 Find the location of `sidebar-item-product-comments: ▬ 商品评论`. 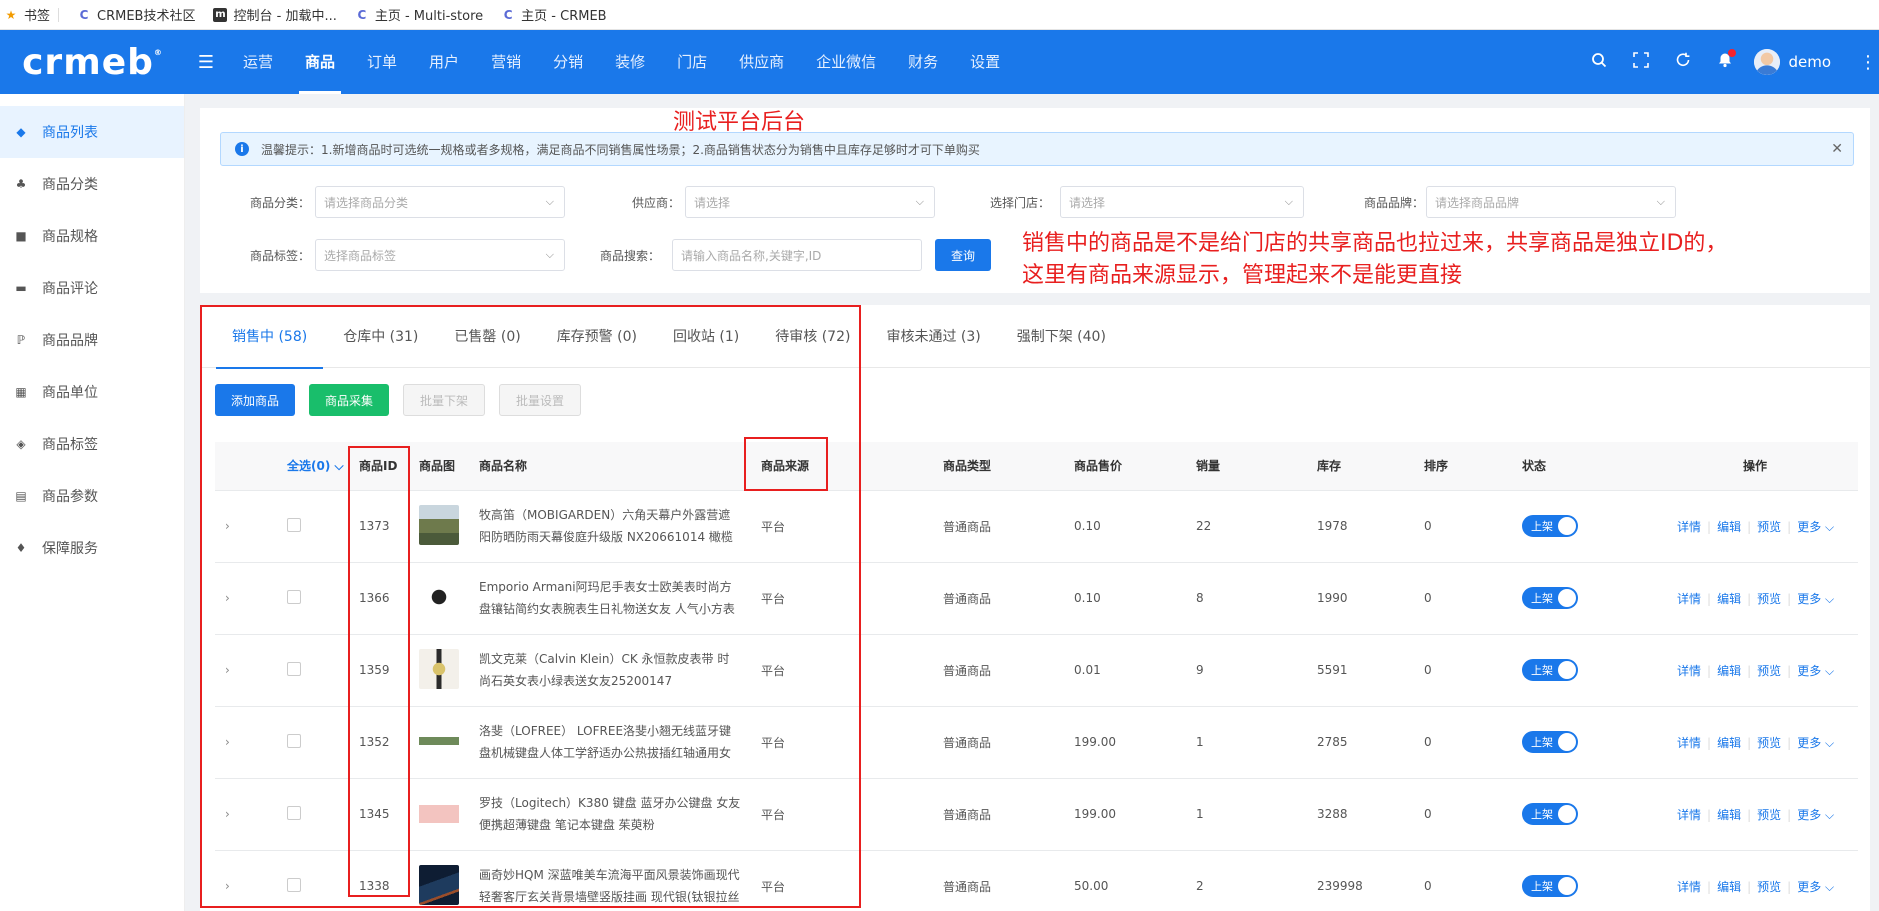

sidebar-item-product-comments: ▬ 商品评论 is located at coordinates (92, 288).